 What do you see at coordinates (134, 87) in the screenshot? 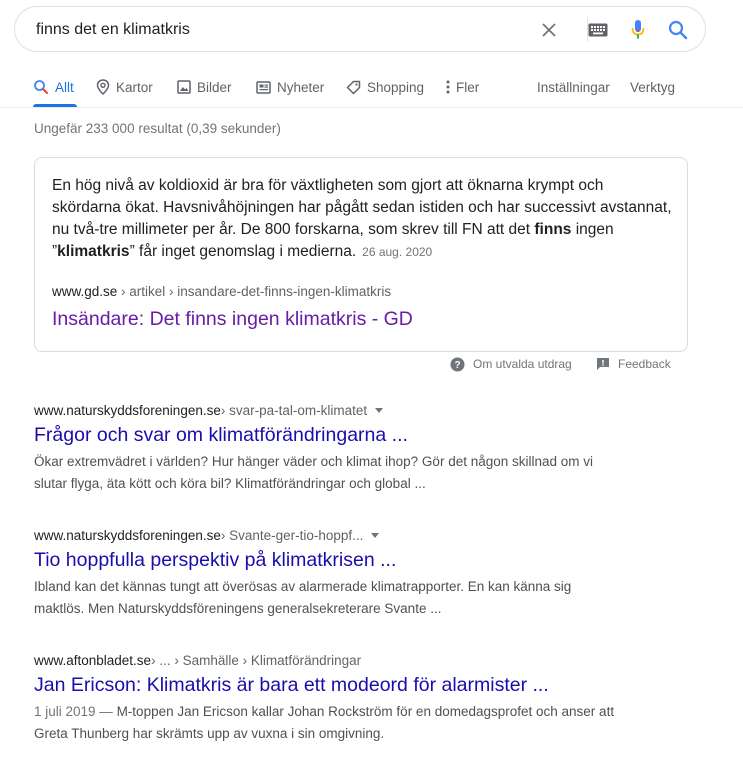
I see `tab-label: Kartor` at bounding box center [134, 87].